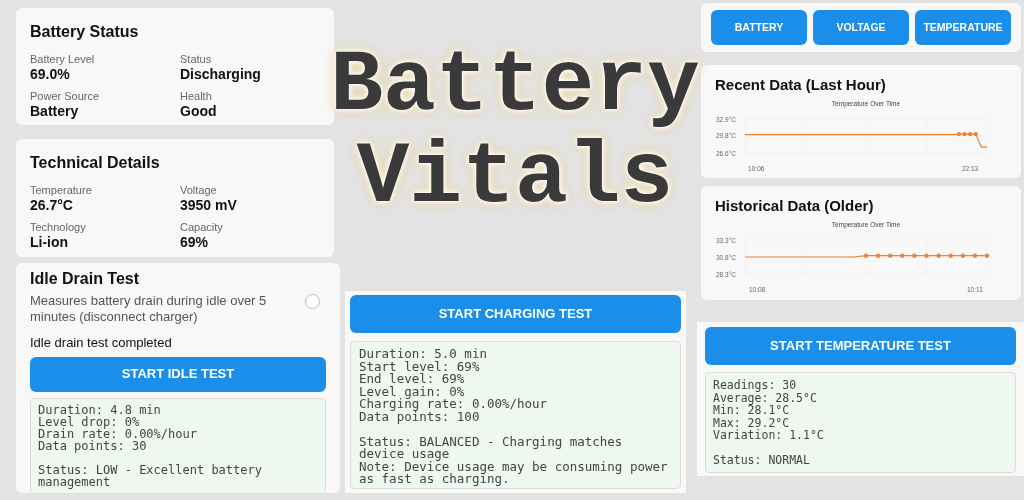  I want to click on chart-tab: TEMPERATURE, so click(963, 27).